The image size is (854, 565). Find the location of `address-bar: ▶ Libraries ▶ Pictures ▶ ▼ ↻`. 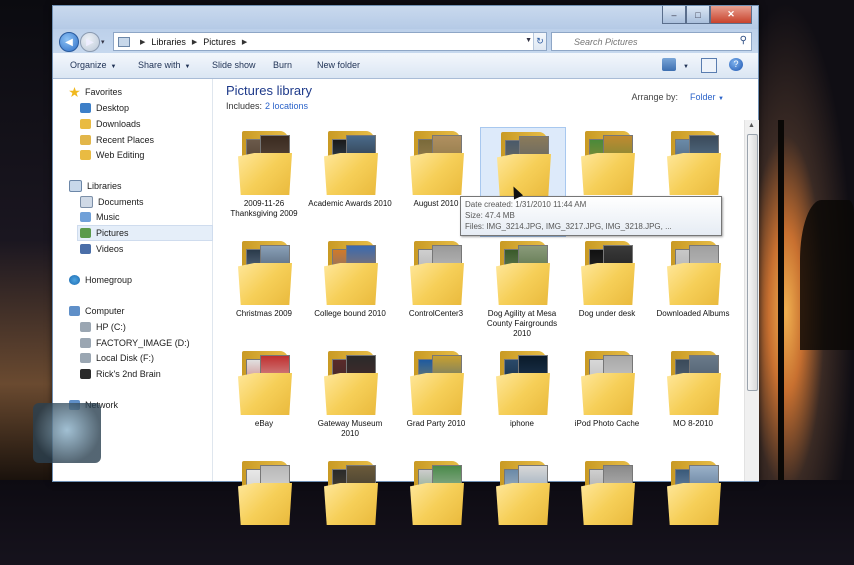

address-bar: ▶ Libraries ▶ Pictures ▶ ▼ ↻ is located at coordinates (330, 41).